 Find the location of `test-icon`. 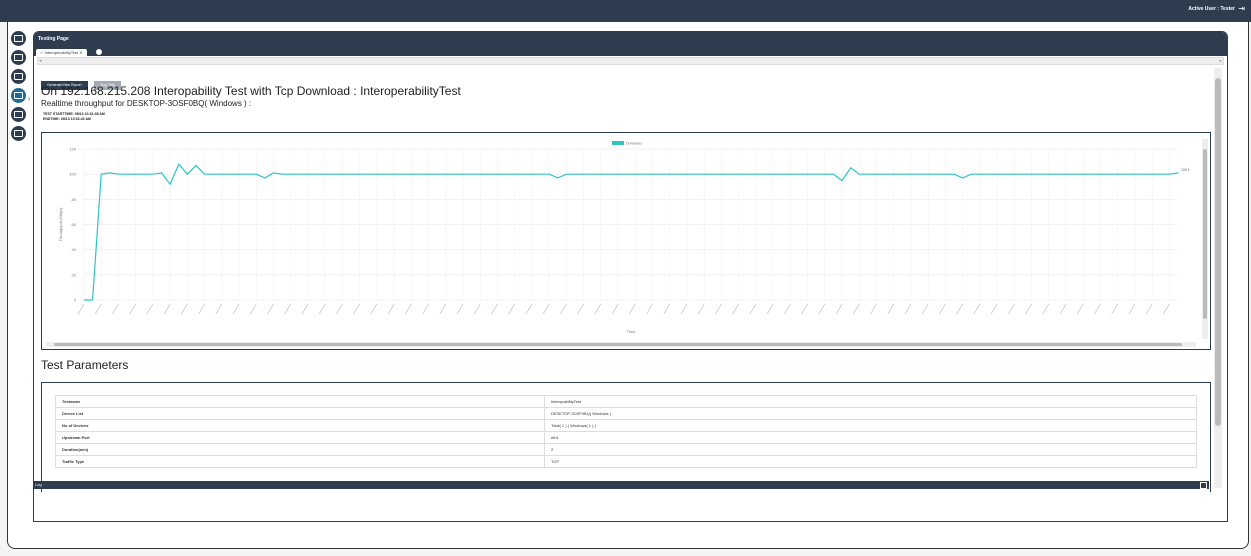

test-icon is located at coordinates (18, 95).